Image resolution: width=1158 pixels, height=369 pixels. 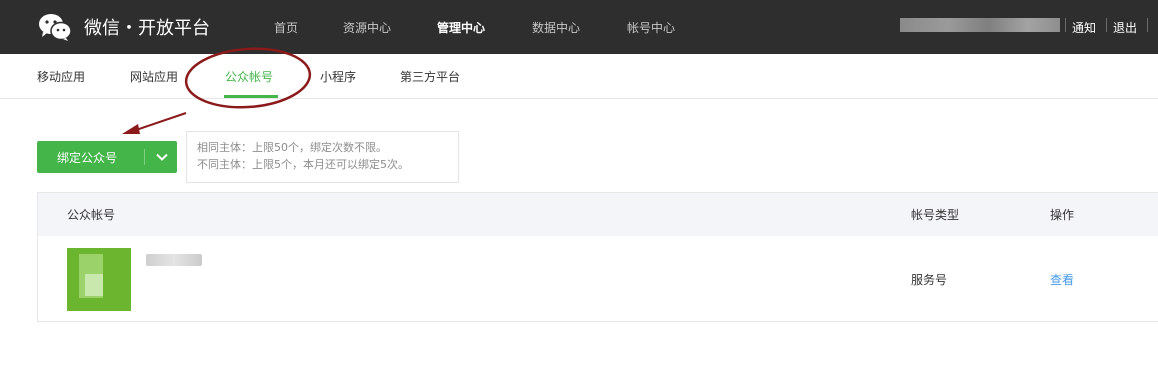 What do you see at coordinates (1062, 215) in the screenshot?
I see `column-actions: 操作` at bounding box center [1062, 215].